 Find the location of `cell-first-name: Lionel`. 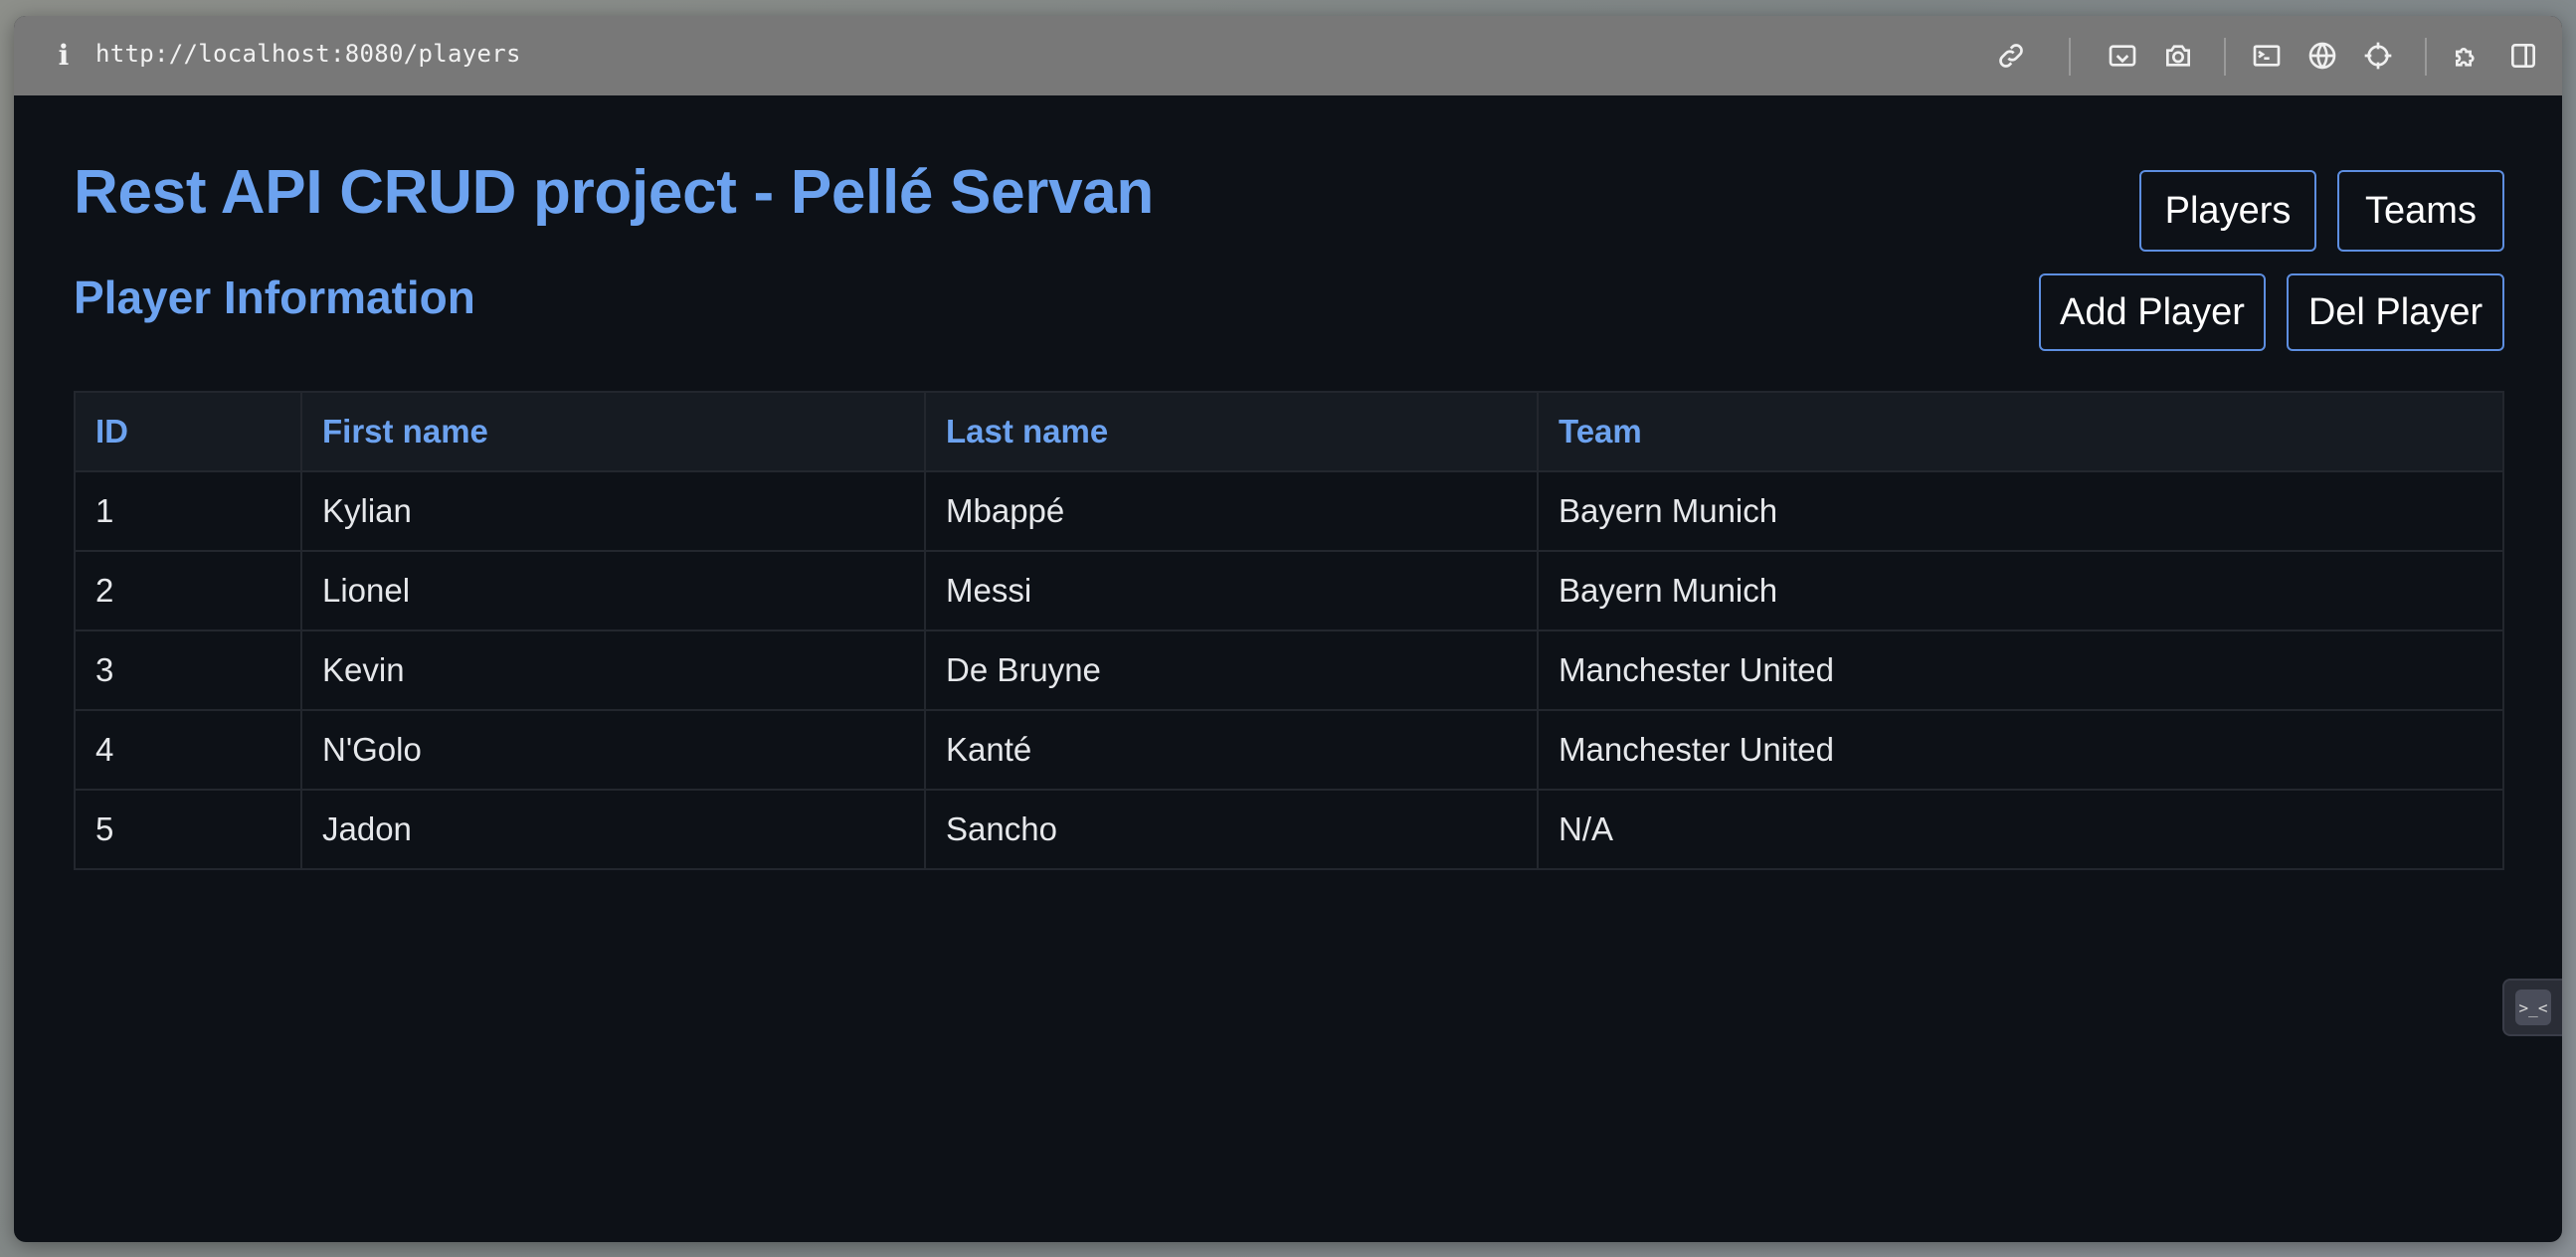

cell-first-name: Lionel is located at coordinates (613, 590).